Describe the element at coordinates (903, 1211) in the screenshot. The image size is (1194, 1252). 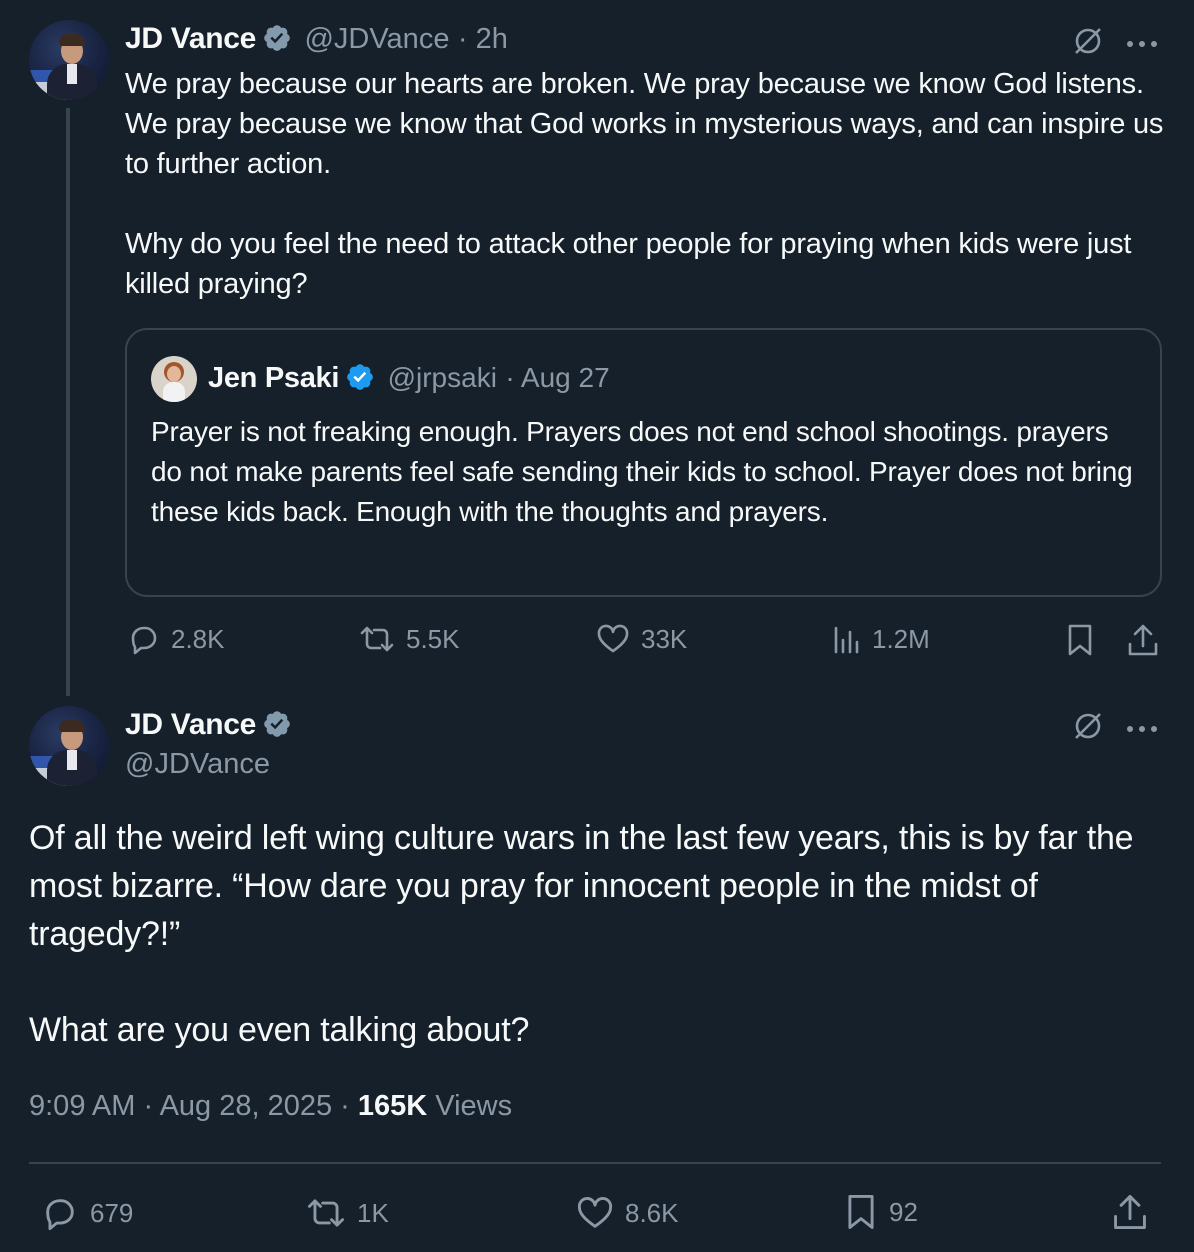
I see `bookmark-count: 92` at that location.